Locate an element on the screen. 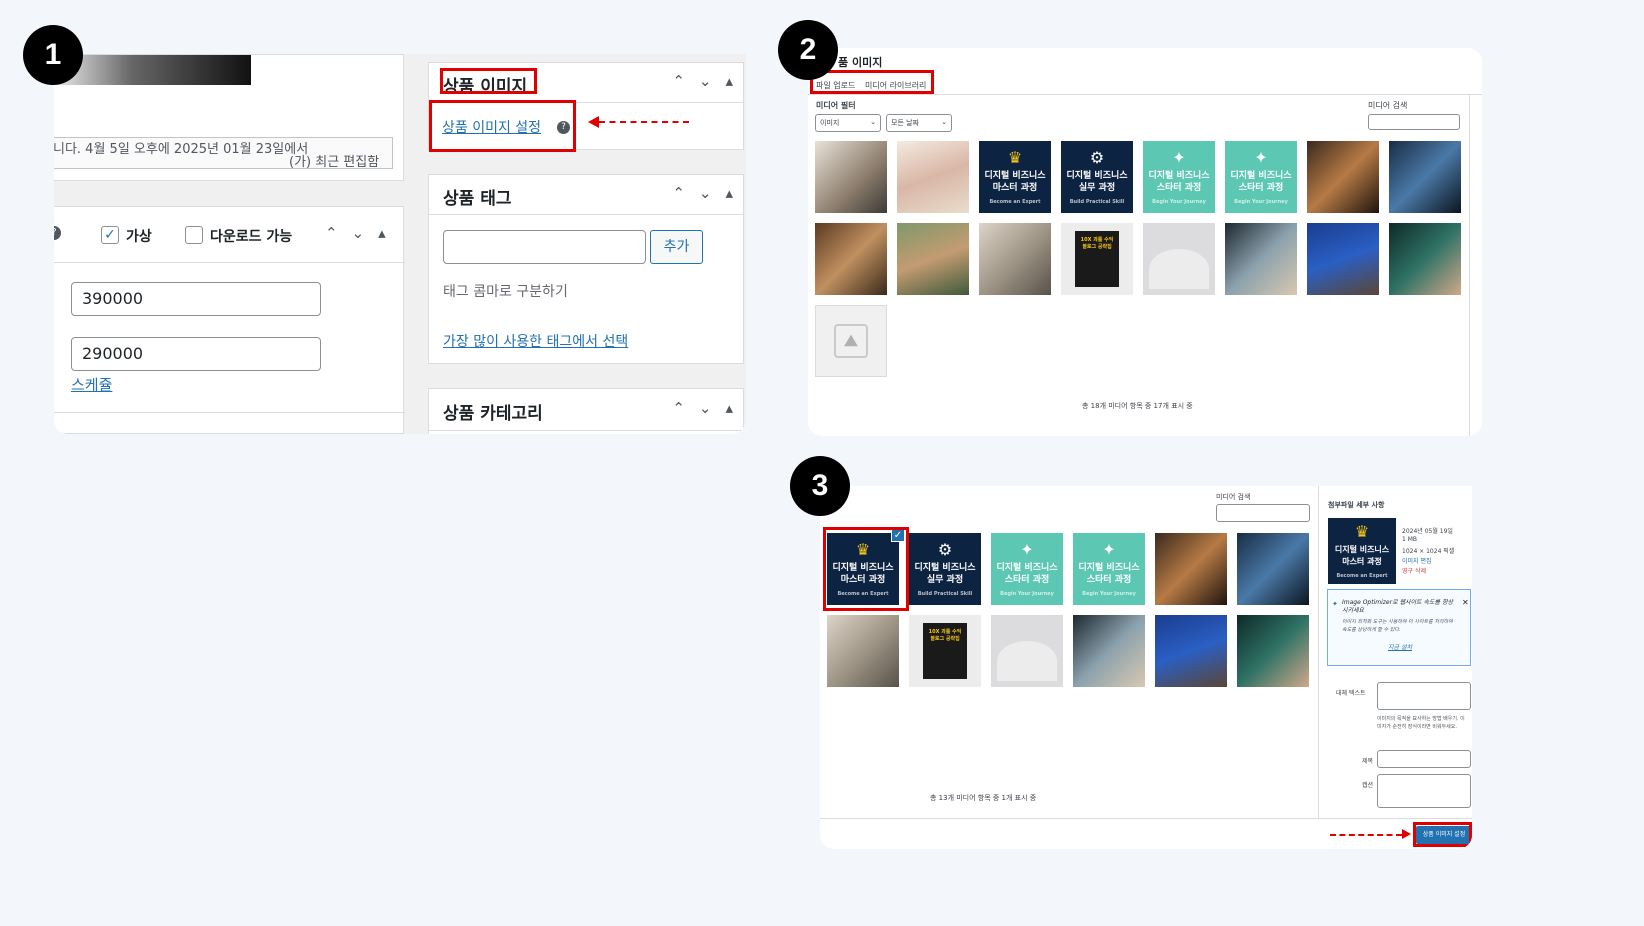 The image size is (1644, 926). product-image-arrows: ⌃ ⌄ ▴ is located at coordinates (702, 81).